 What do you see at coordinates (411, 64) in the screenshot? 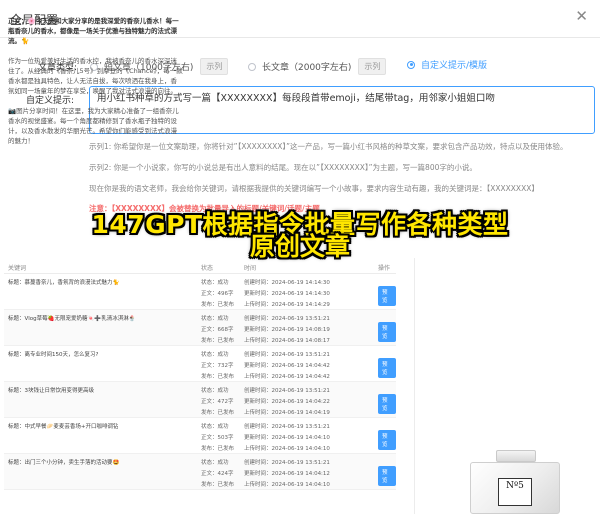
I see `radio-selected-icon` at bounding box center [411, 64].